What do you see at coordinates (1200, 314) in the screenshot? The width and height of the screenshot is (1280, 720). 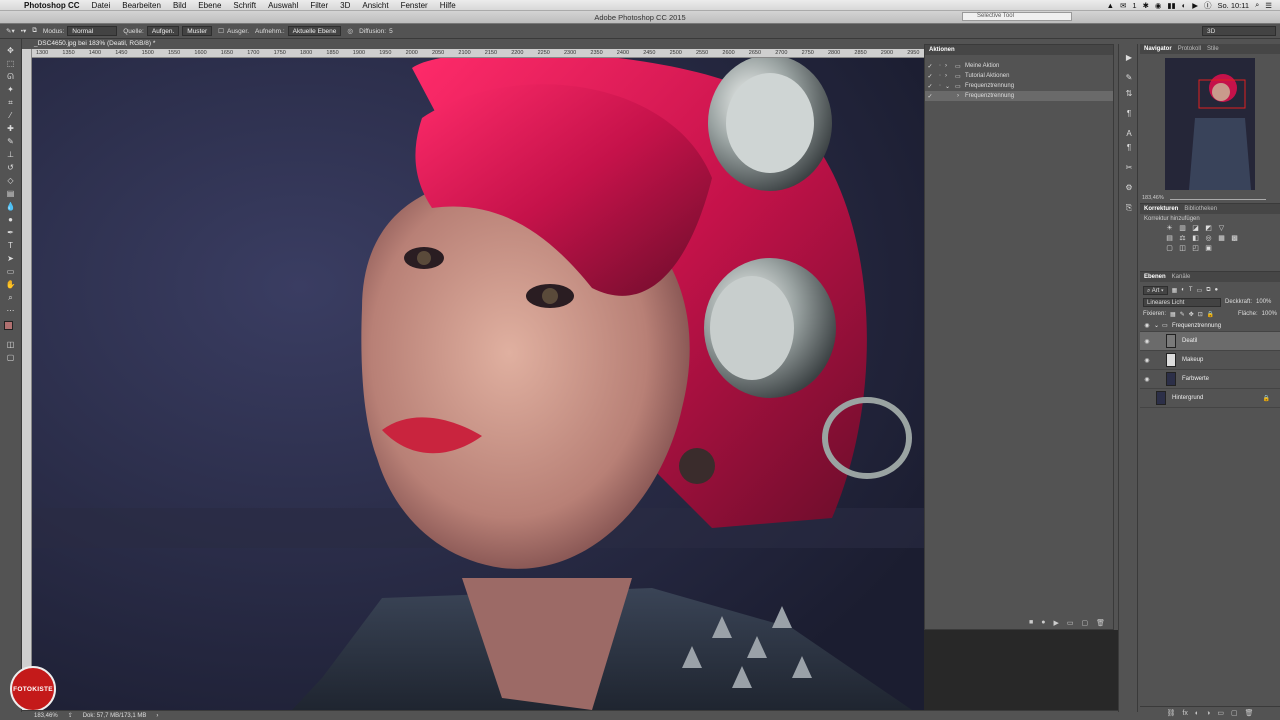 I see `lock-artboard-icon: ⊡` at bounding box center [1200, 314].